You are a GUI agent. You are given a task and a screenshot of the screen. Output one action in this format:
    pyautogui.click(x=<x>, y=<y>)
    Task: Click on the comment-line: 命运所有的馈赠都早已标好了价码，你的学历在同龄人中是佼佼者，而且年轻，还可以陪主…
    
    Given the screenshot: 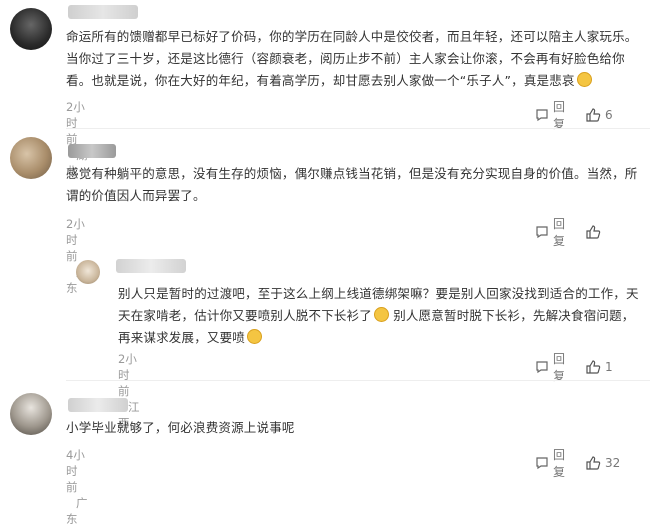 What is the action you would take?
    pyautogui.click(x=352, y=36)
    